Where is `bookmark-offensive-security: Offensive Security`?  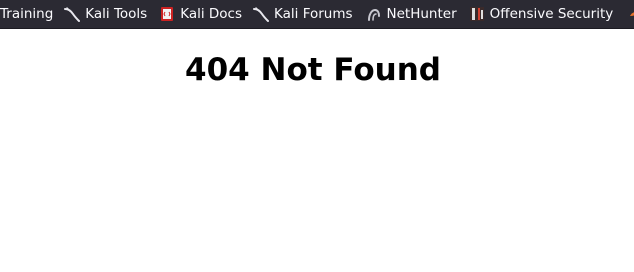
bookmark-offensive-security: Offensive Security is located at coordinates (540, 14).